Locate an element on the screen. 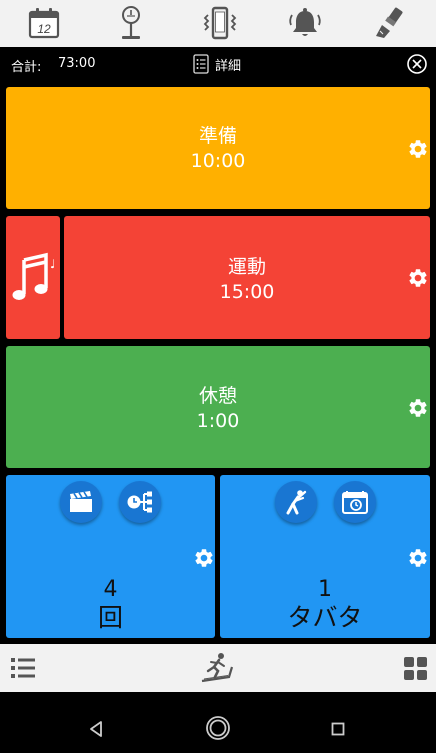 This screenshot has height=753, width=436. rest-time: 1:00 is located at coordinates (218, 421).